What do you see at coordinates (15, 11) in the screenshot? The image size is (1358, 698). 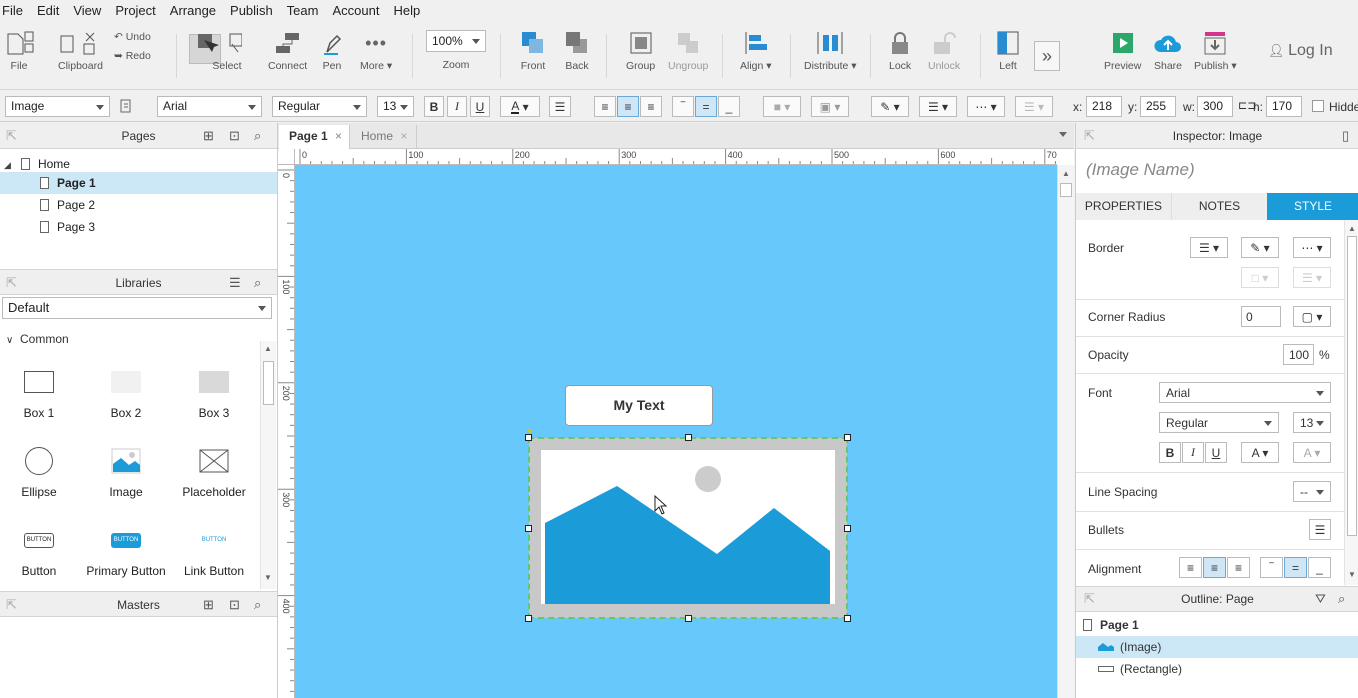 I see `menu-file: File` at bounding box center [15, 11].